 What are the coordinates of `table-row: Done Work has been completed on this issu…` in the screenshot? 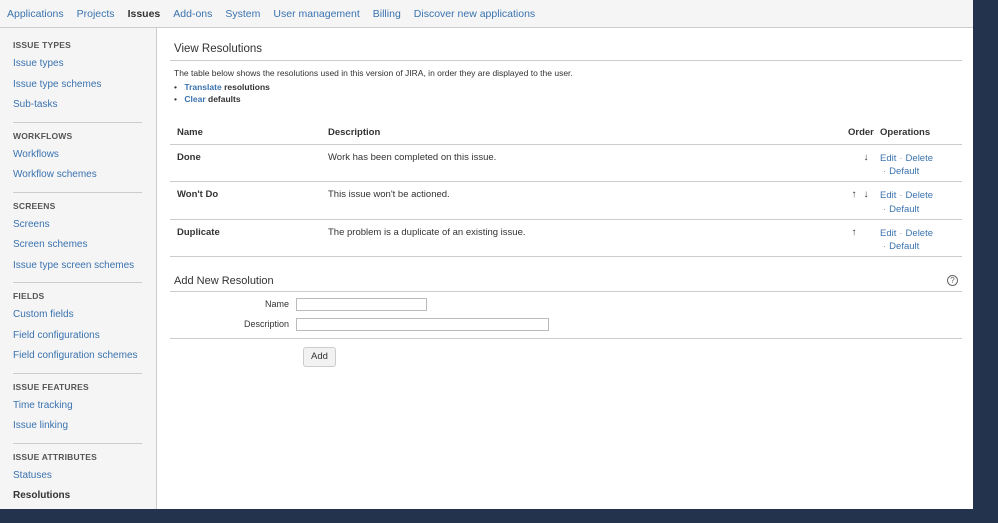 It's located at (566, 163).